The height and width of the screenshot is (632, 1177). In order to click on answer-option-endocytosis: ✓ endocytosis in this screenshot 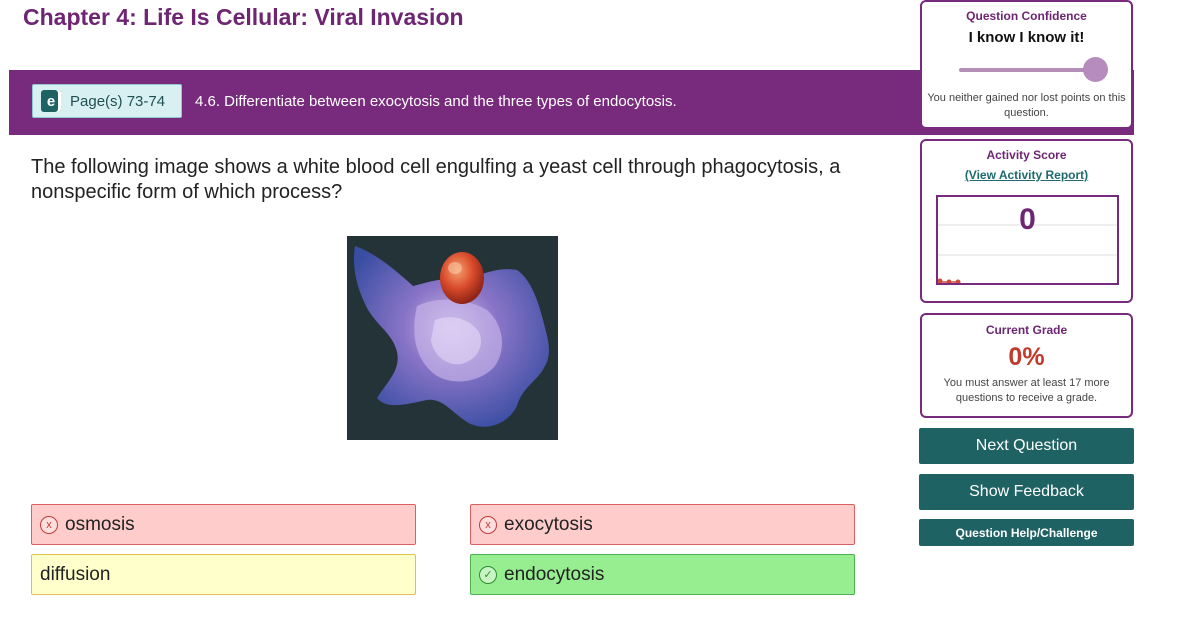, I will do `click(662, 574)`.